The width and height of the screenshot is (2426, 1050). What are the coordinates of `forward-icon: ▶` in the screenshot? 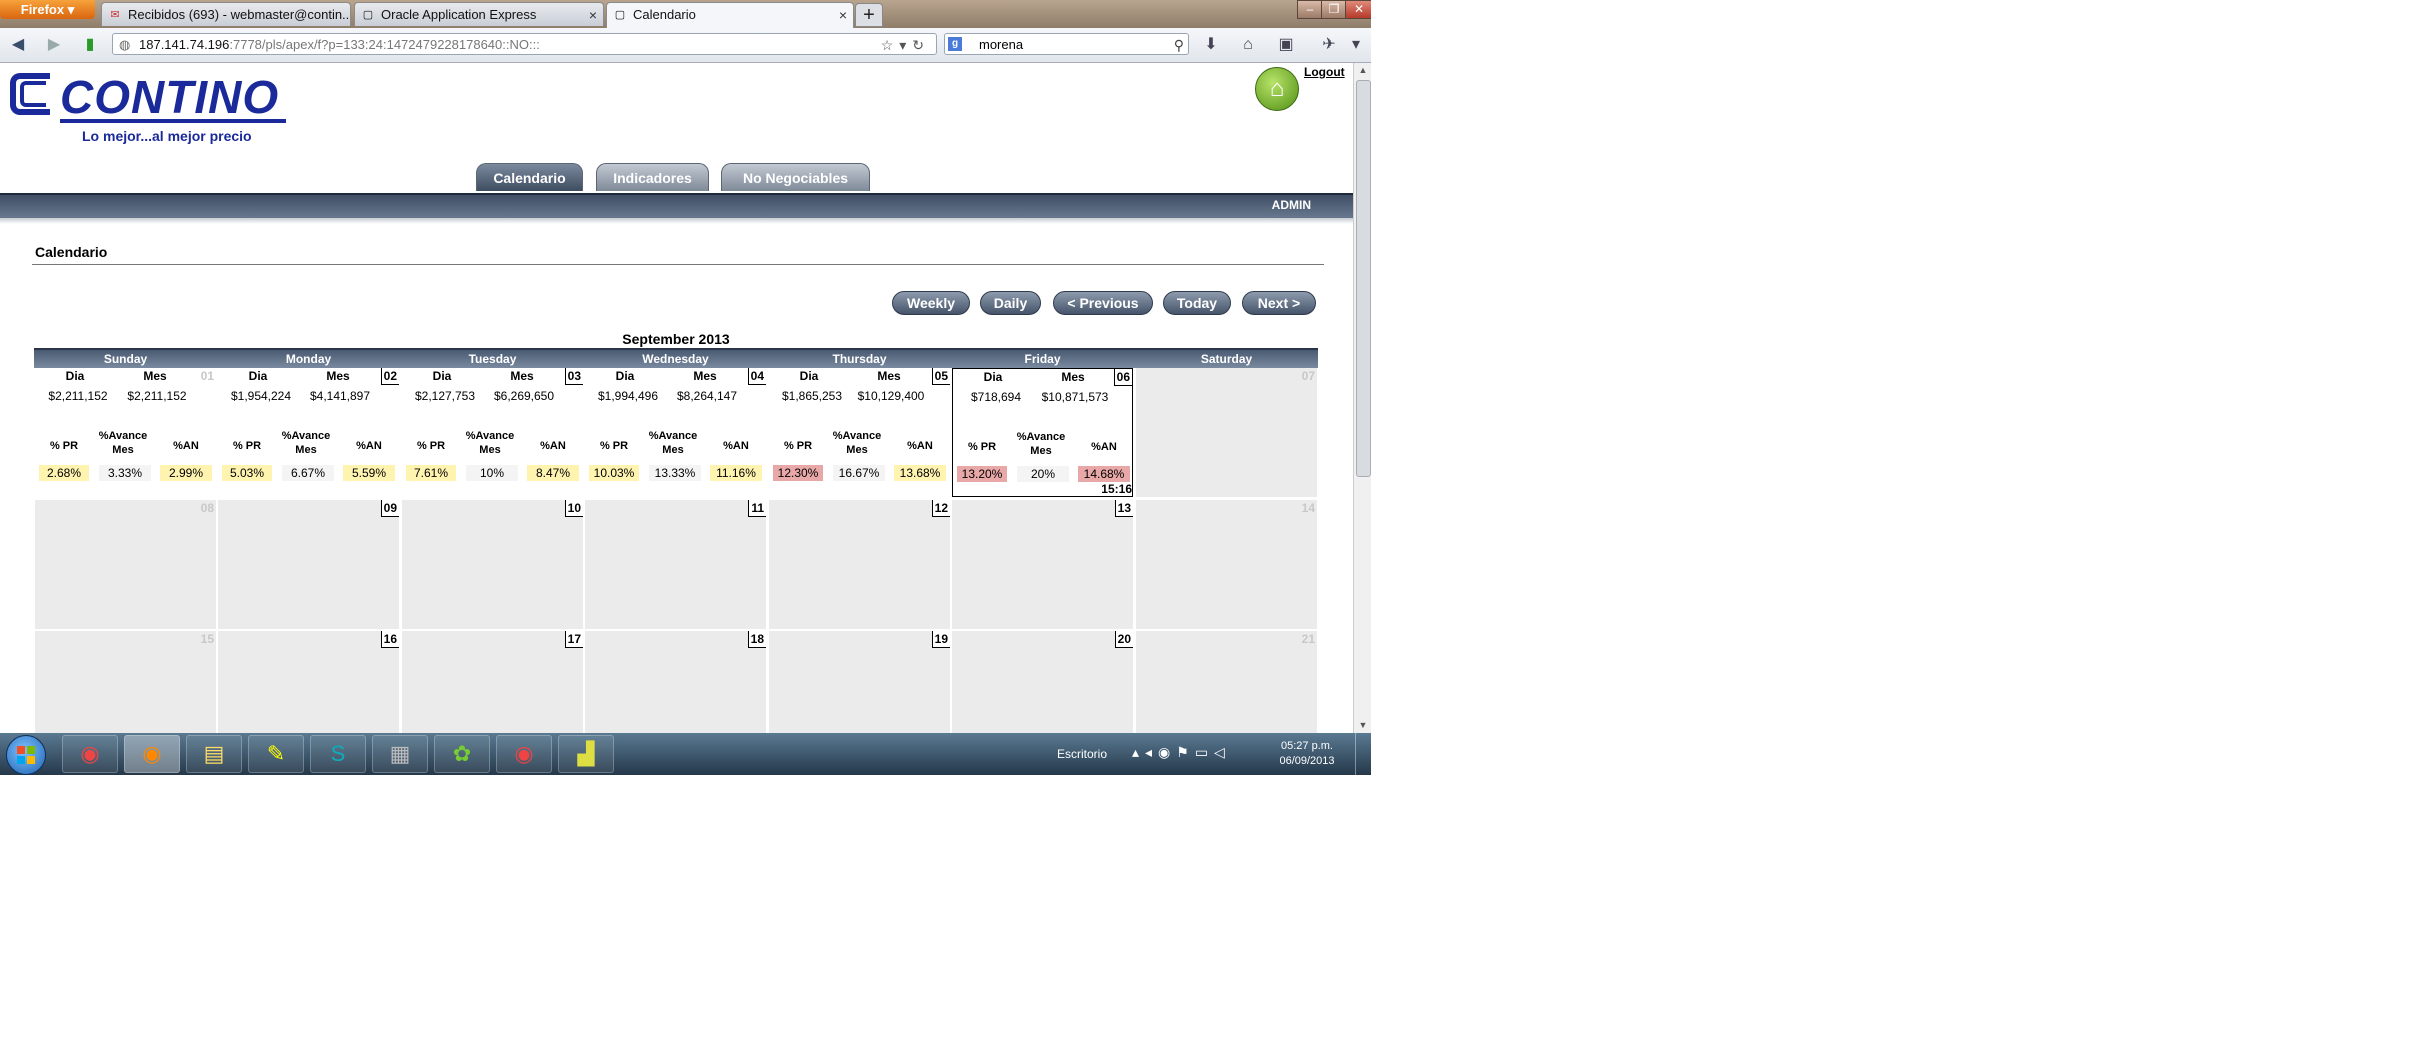 It's located at (54, 45).